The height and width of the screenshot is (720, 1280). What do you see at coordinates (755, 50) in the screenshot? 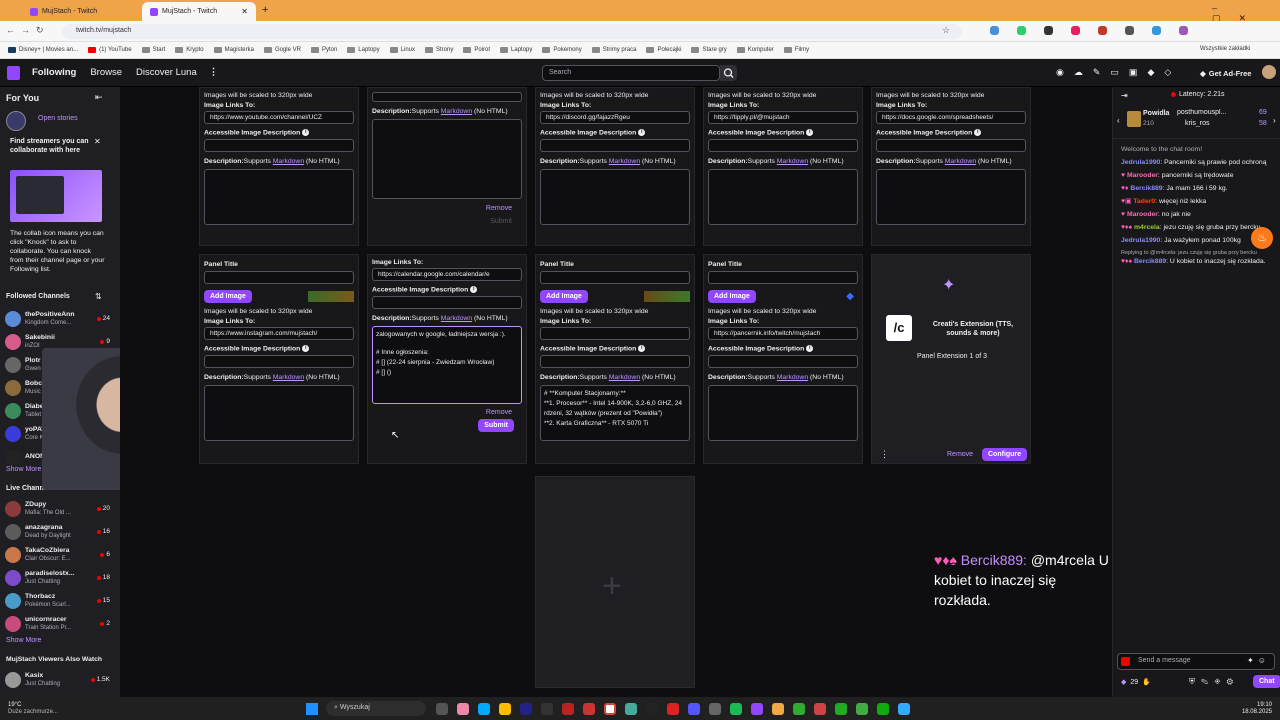
I see `bookmark-folder: Komputer` at bounding box center [755, 50].